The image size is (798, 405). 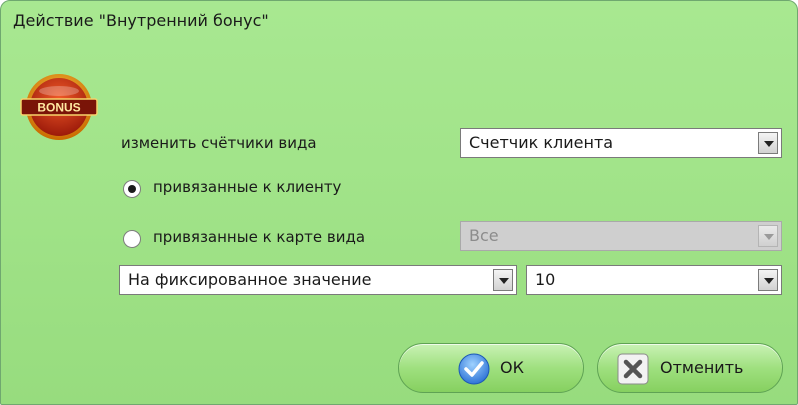 I want to click on operation-select: На фиксированное значение, so click(x=318, y=280).